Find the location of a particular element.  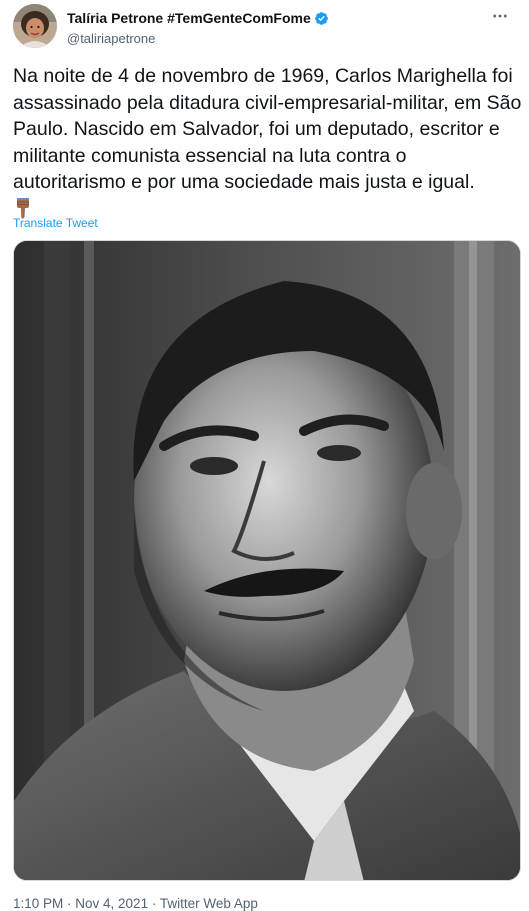

display-name: Talíria Petrone #TemGenteComFome is located at coordinates (189, 18).